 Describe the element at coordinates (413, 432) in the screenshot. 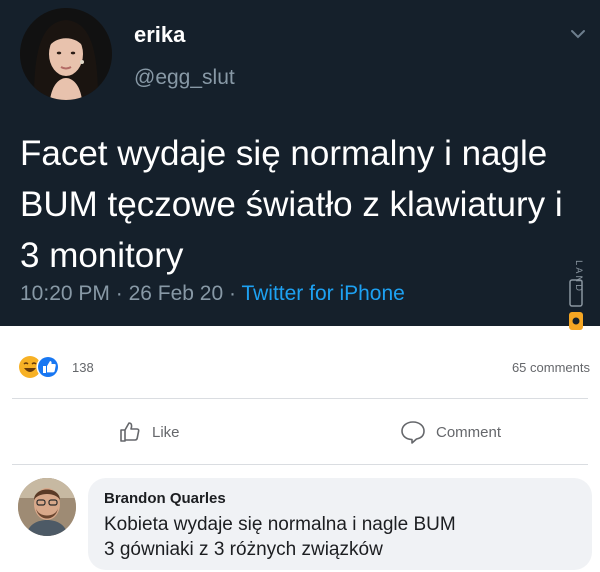

I see `comment-icon` at that location.